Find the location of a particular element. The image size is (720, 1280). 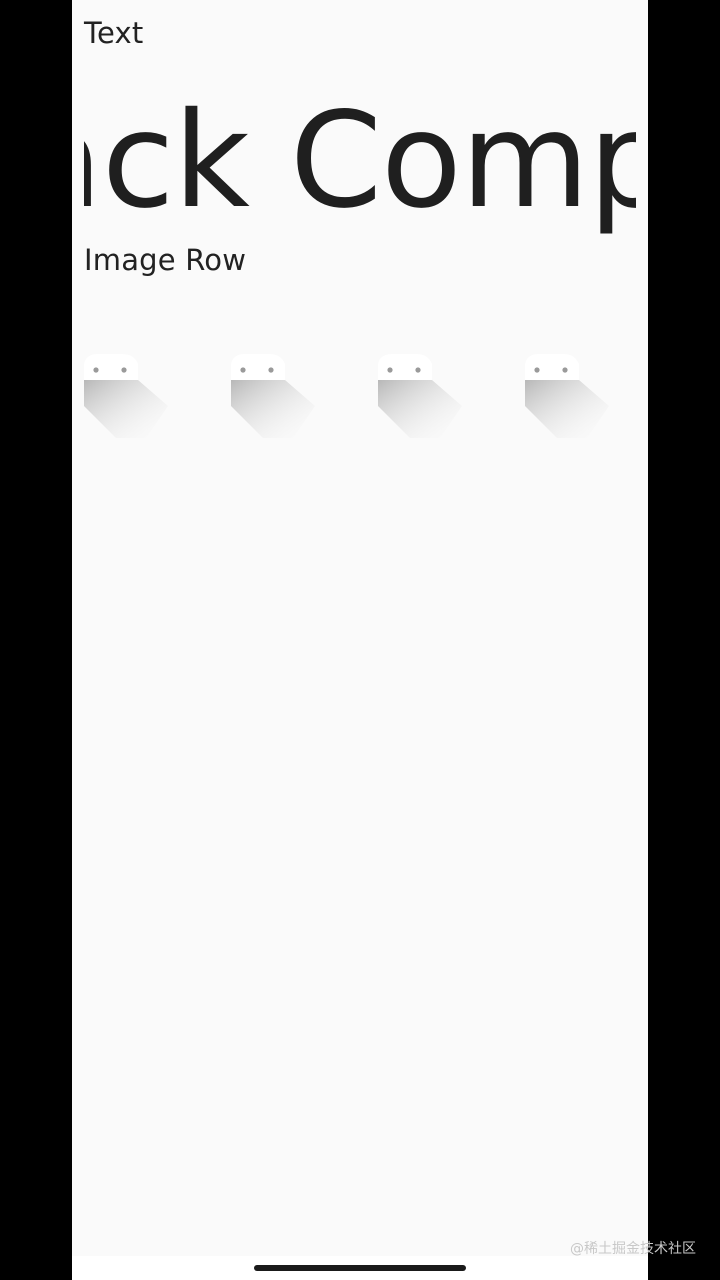

home-indicator is located at coordinates (360, 1268).